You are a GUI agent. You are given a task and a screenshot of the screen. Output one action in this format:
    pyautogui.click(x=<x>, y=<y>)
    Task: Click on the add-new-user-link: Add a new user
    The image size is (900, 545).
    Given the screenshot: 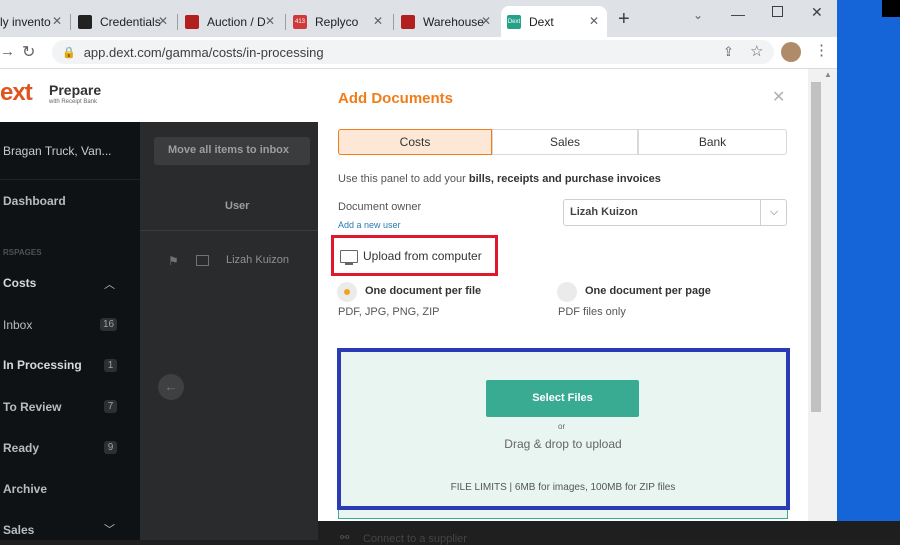 What is the action you would take?
    pyautogui.click(x=369, y=225)
    